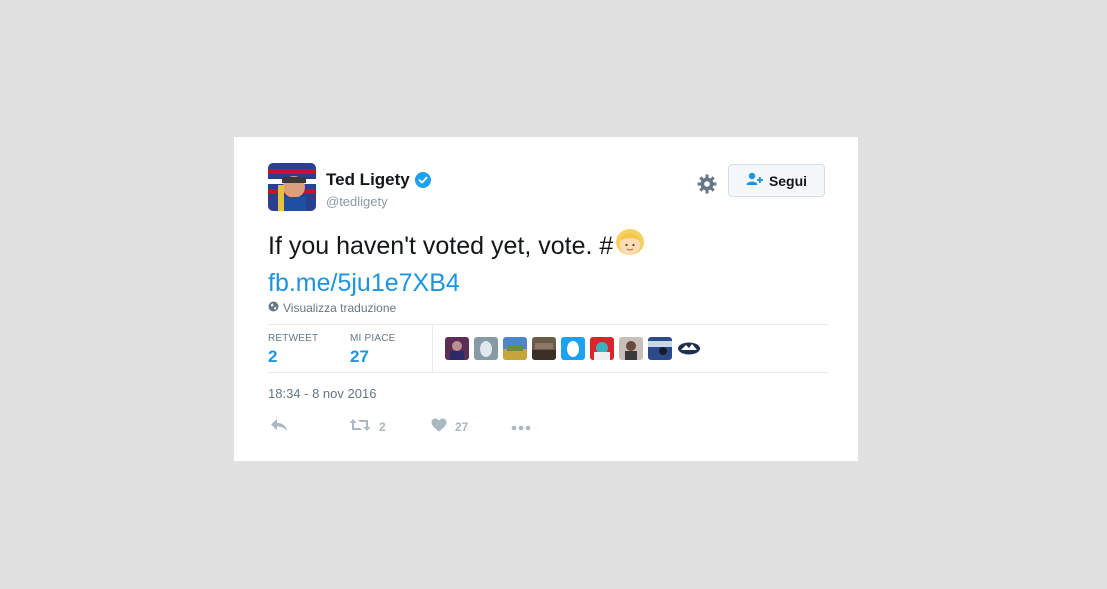 The height and width of the screenshot is (589, 1107). What do you see at coordinates (788, 180) in the screenshot?
I see `follow-label: Segui` at bounding box center [788, 180].